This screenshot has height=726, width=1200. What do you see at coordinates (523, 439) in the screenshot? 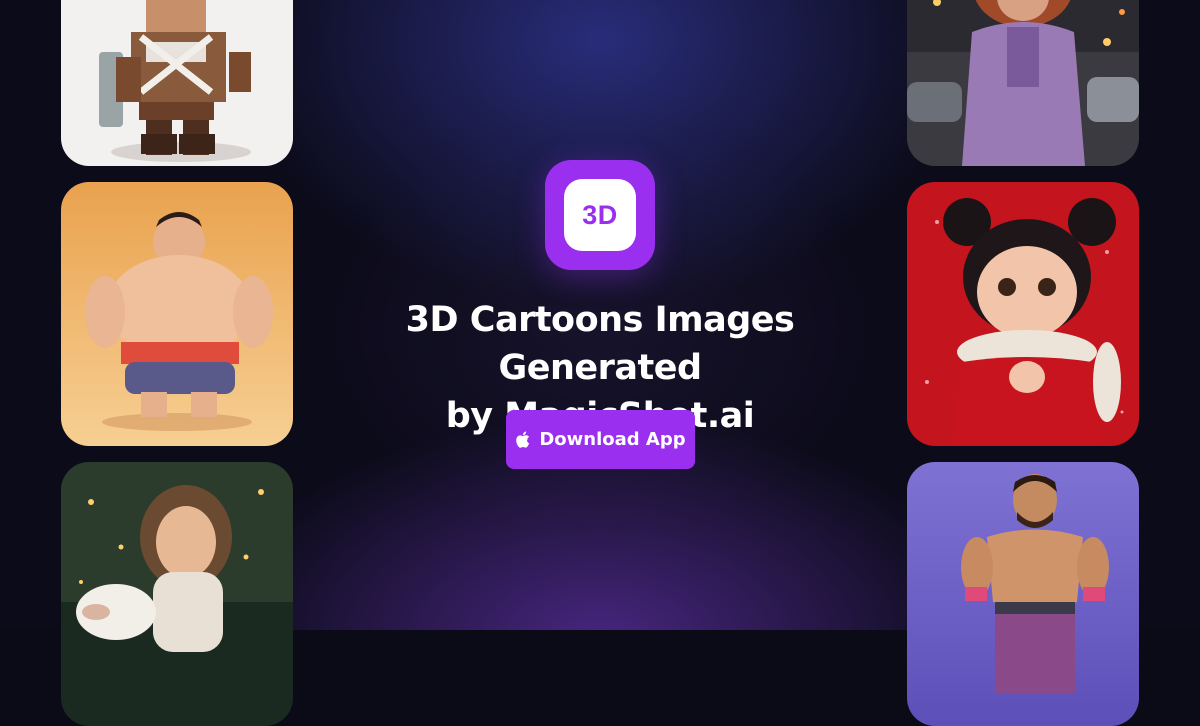
I see `apple-icon` at bounding box center [523, 439].